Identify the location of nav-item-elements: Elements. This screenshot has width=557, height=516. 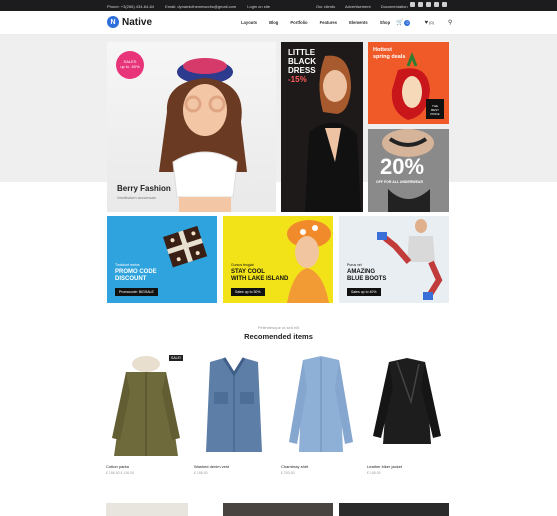
(358, 22).